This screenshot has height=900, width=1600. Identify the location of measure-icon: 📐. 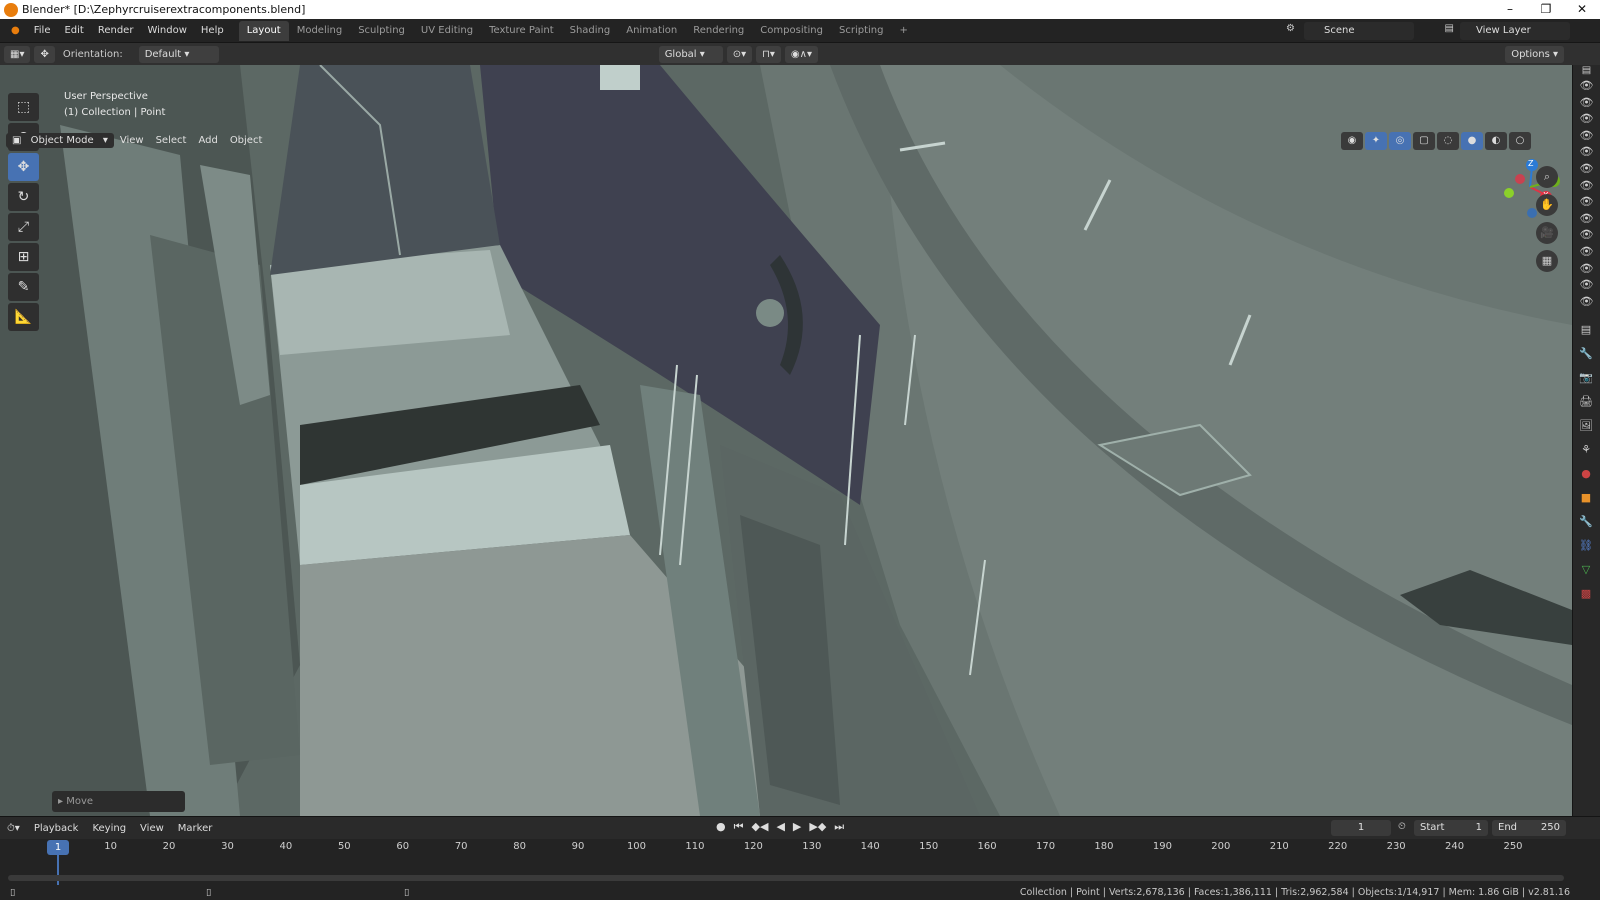
(23, 317).